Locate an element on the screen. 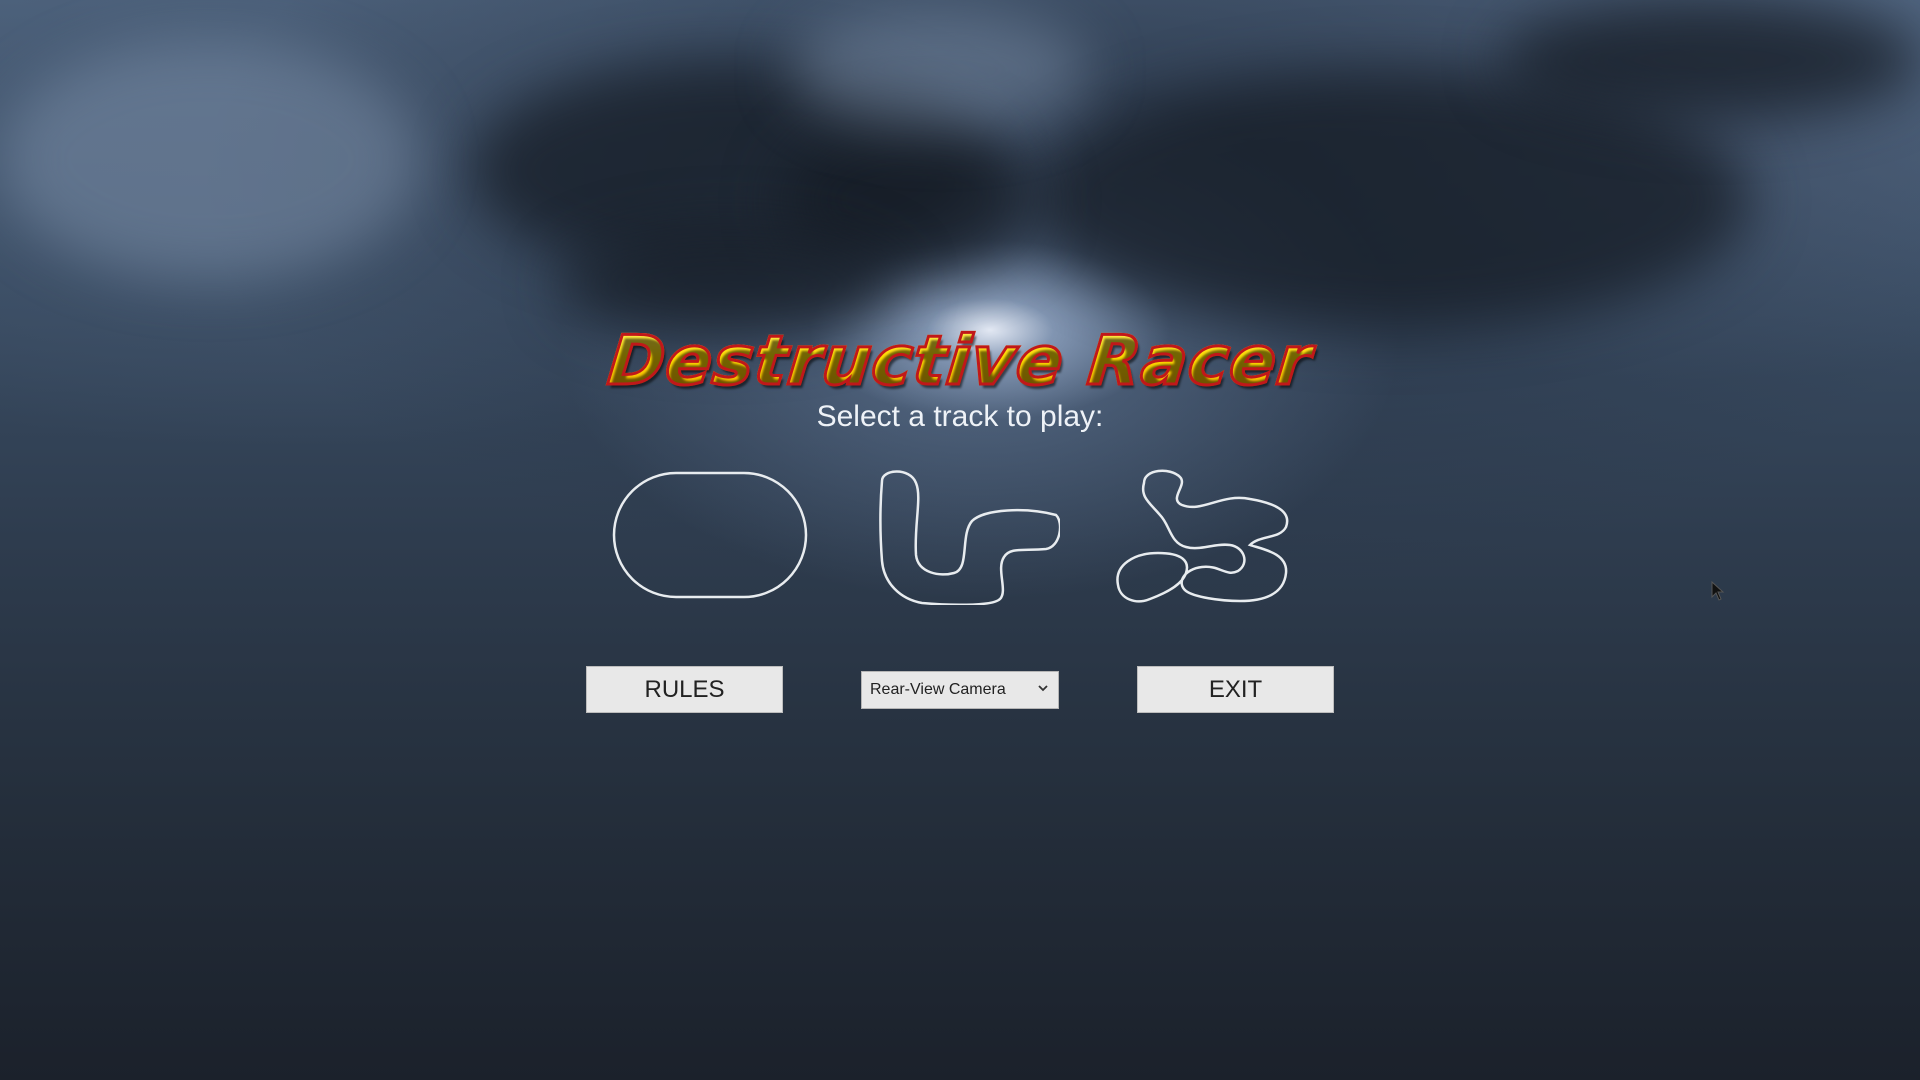 The height and width of the screenshot is (1080, 1920). mouse-cursor-icon is located at coordinates (1718, 591).